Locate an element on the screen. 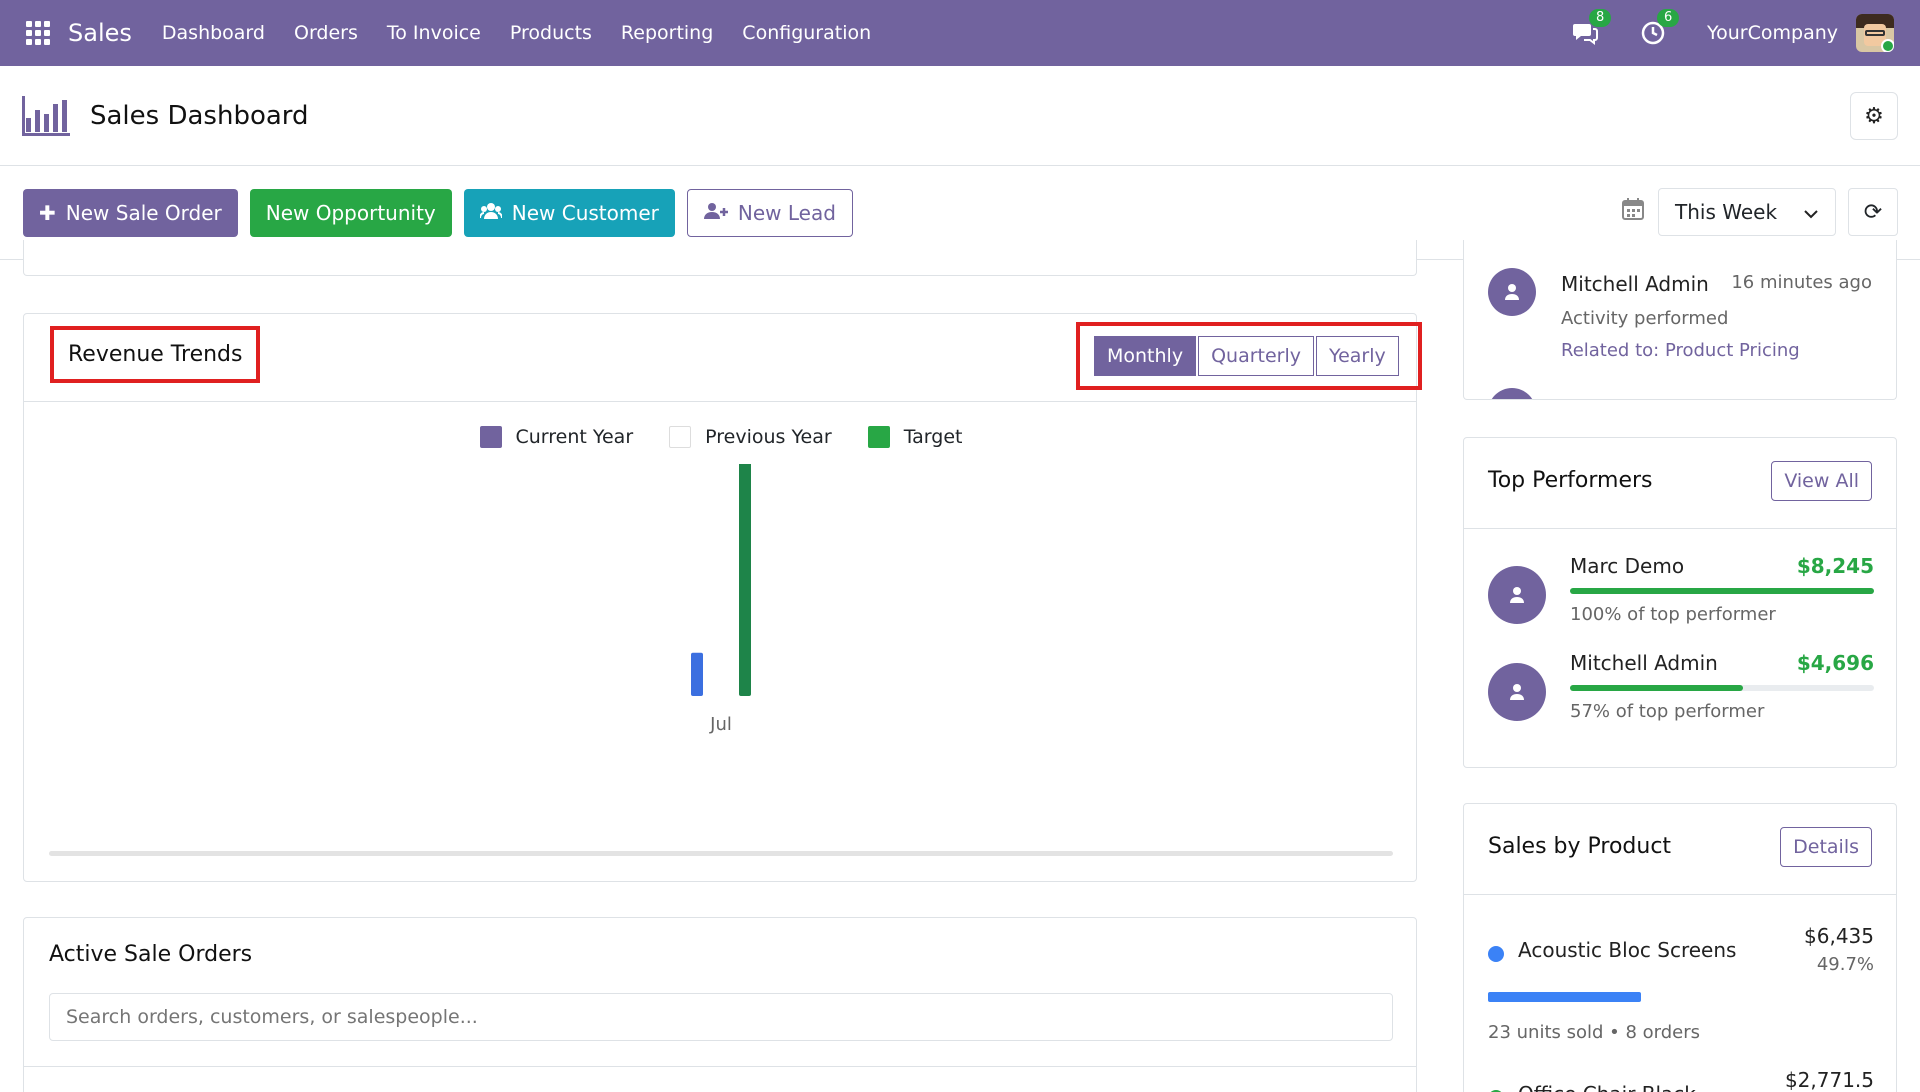 This screenshot has height=1092, width=1920. legend-previous-year: Previous Year is located at coordinates (750, 437).